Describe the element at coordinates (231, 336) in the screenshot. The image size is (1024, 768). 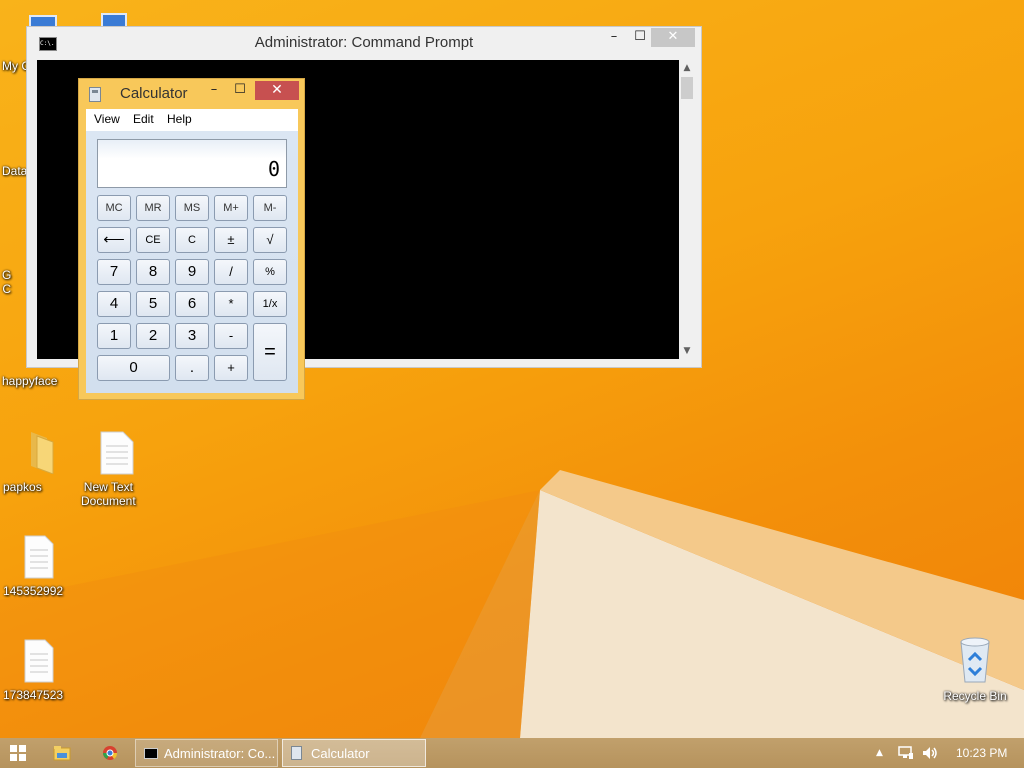
I see `minus-button: -` at that location.